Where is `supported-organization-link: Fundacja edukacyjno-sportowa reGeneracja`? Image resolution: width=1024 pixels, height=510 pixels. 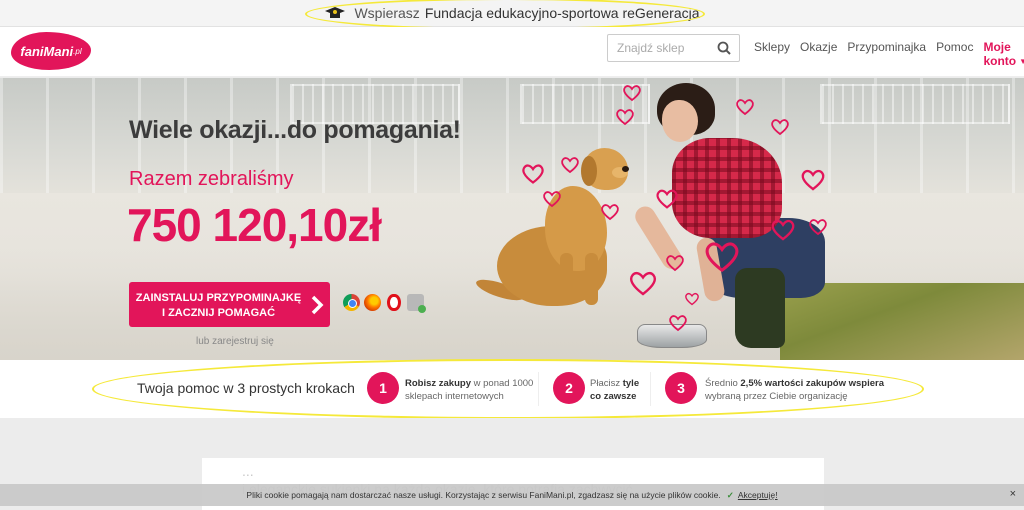
supported-organization-link: Fundacja edukacyjno-sportowa reGeneracja is located at coordinates (562, 13).